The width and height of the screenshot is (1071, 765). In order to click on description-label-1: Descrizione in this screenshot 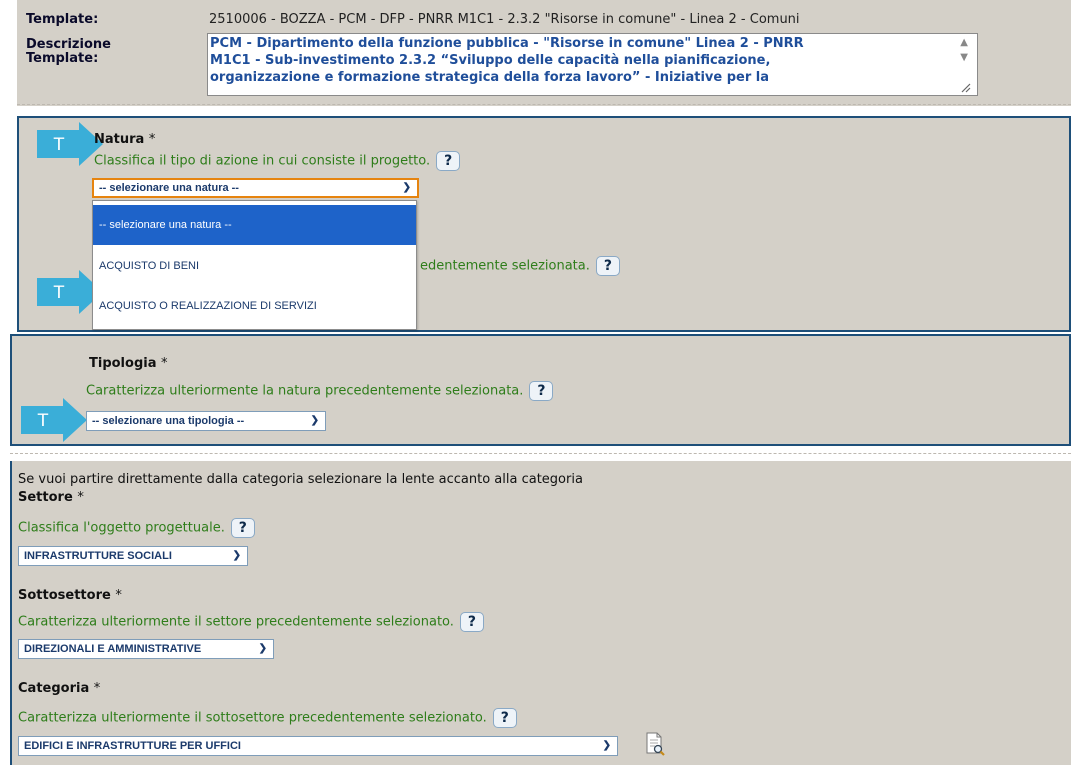, I will do `click(68, 44)`.